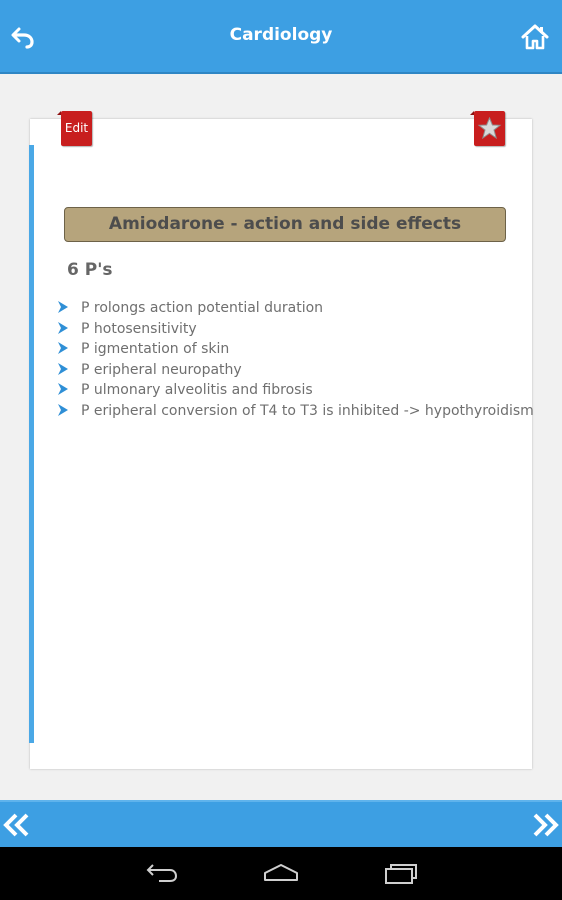 The width and height of the screenshot is (562, 900). I want to click on double-chevron-left-icon, so click(17, 825).